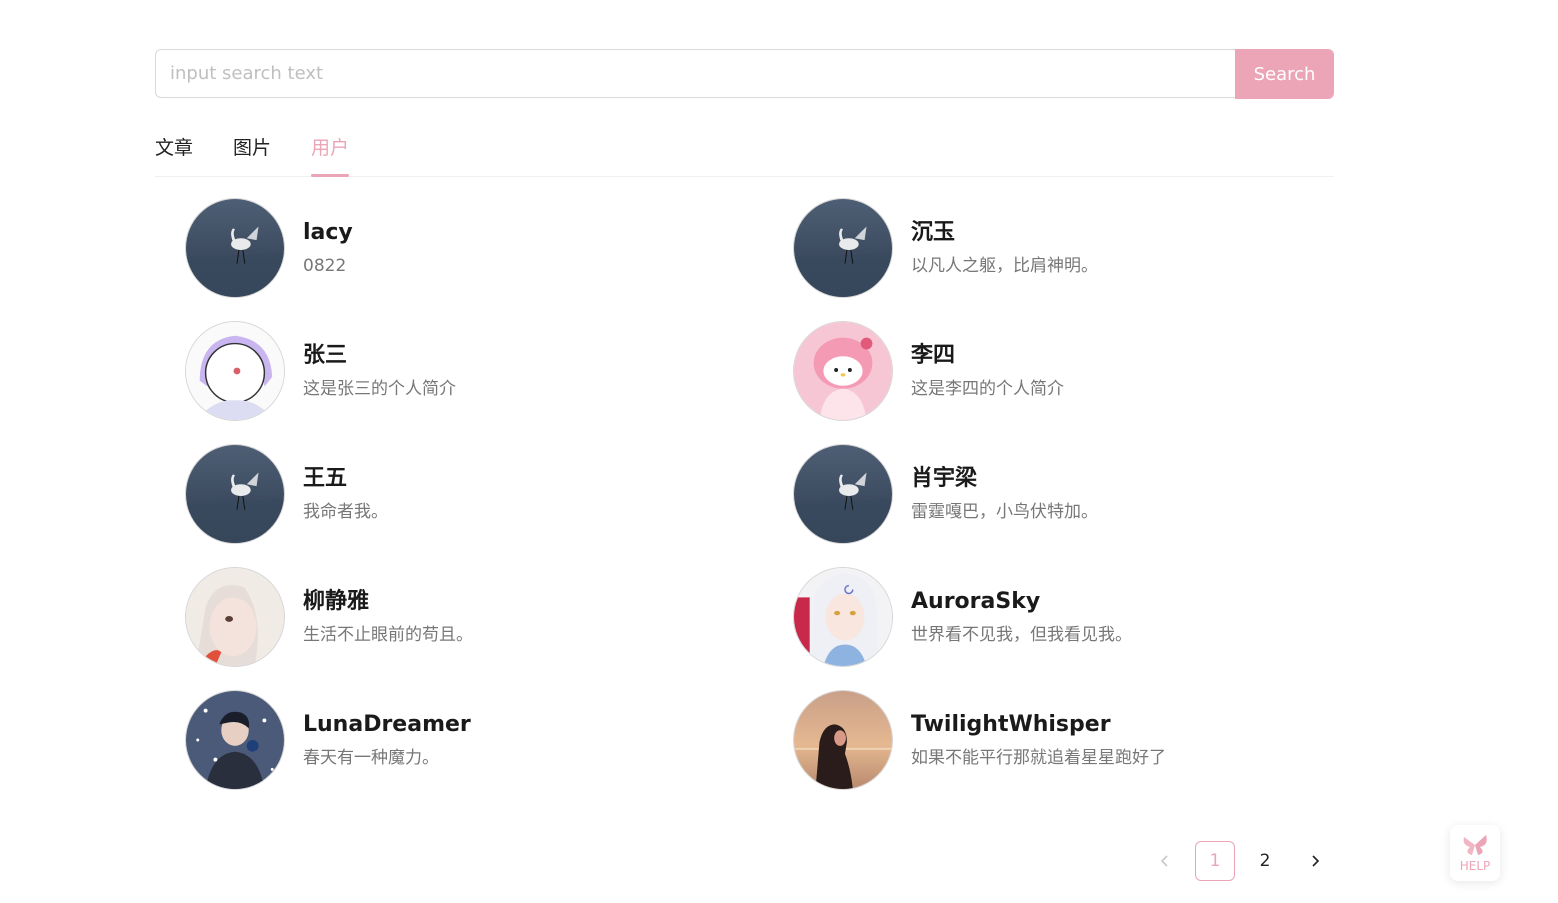 The height and width of the screenshot is (903, 1558). Describe the element at coordinates (843, 617) in the screenshot. I see `anime-girl-white-hair-avatar` at that location.